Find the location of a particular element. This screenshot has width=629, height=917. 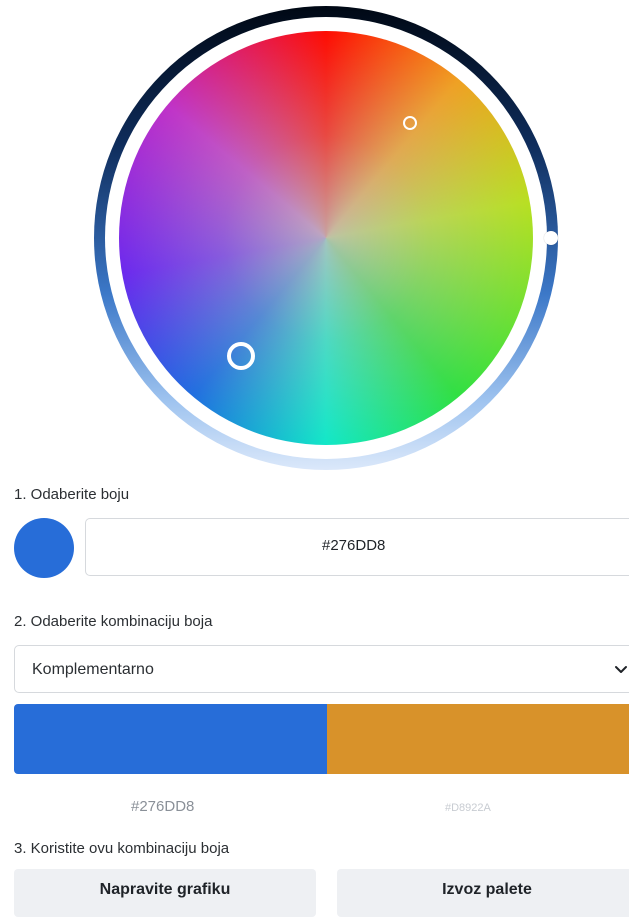

step2-label: 2. Odaberite kombinaciju boja is located at coordinates (113, 621).